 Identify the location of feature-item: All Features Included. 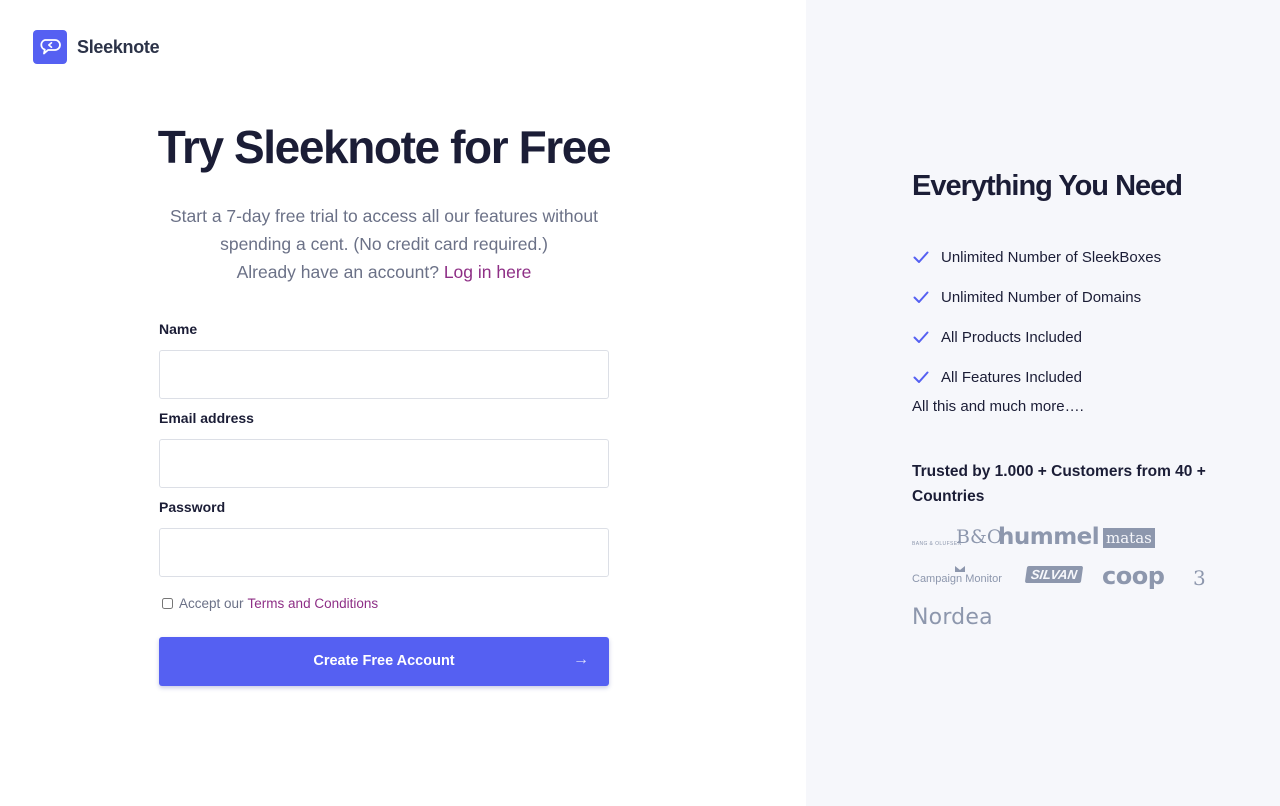
(1036, 377).